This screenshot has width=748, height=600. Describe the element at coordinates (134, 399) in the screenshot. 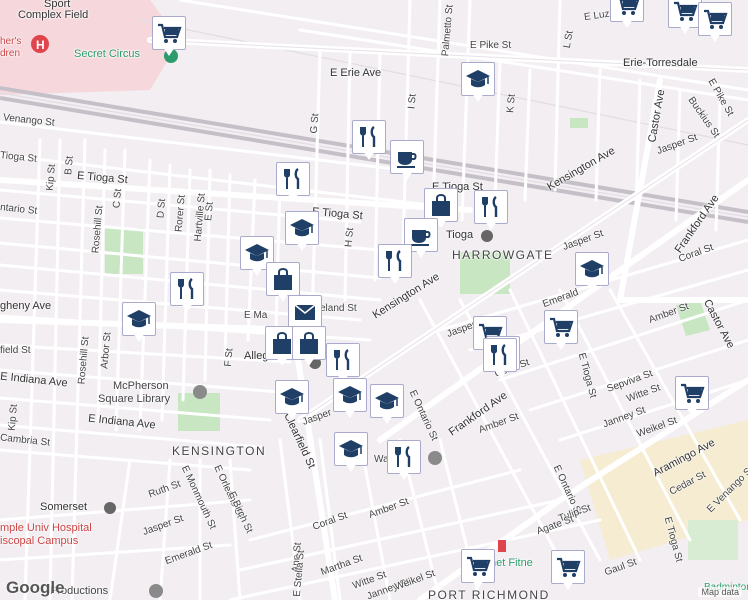

I see `label-mcpherson-2: Square Library` at that location.